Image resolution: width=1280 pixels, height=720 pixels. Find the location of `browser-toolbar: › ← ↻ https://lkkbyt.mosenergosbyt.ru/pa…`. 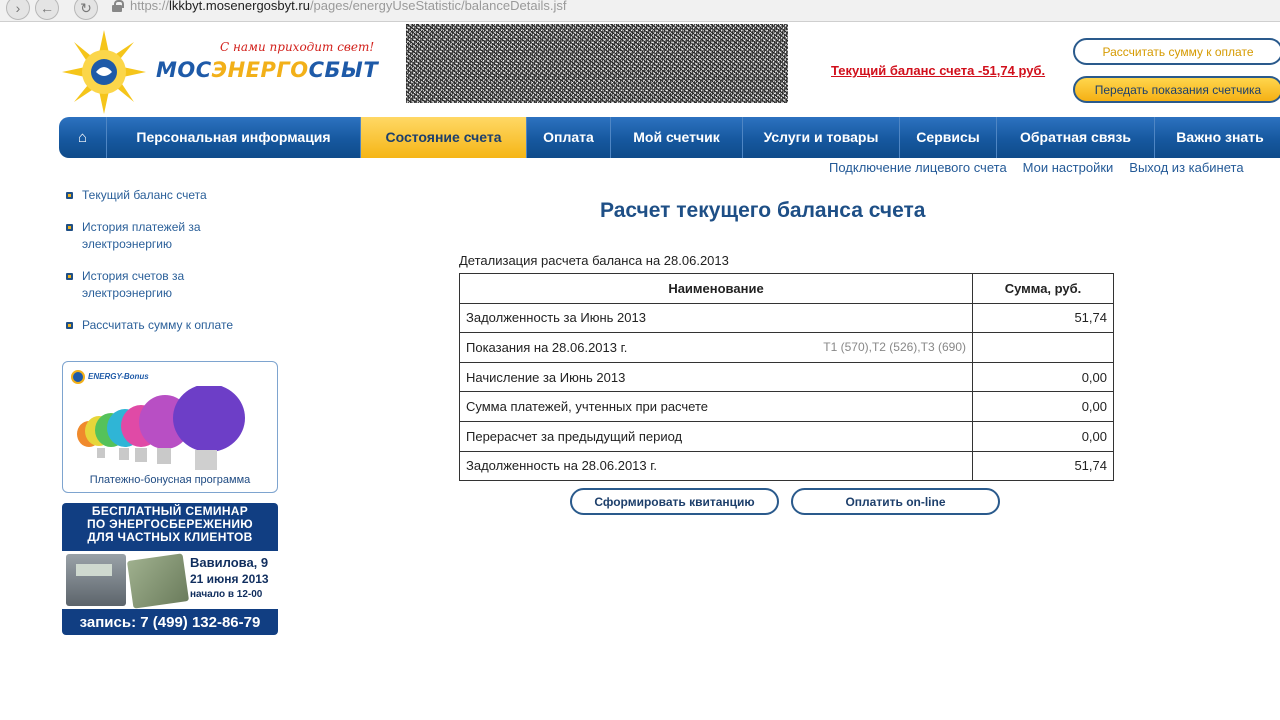

browser-toolbar: › ← ↻ https://lkkbyt.mosenergosbyt.ru/pa… is located at coordinates (640, 11).